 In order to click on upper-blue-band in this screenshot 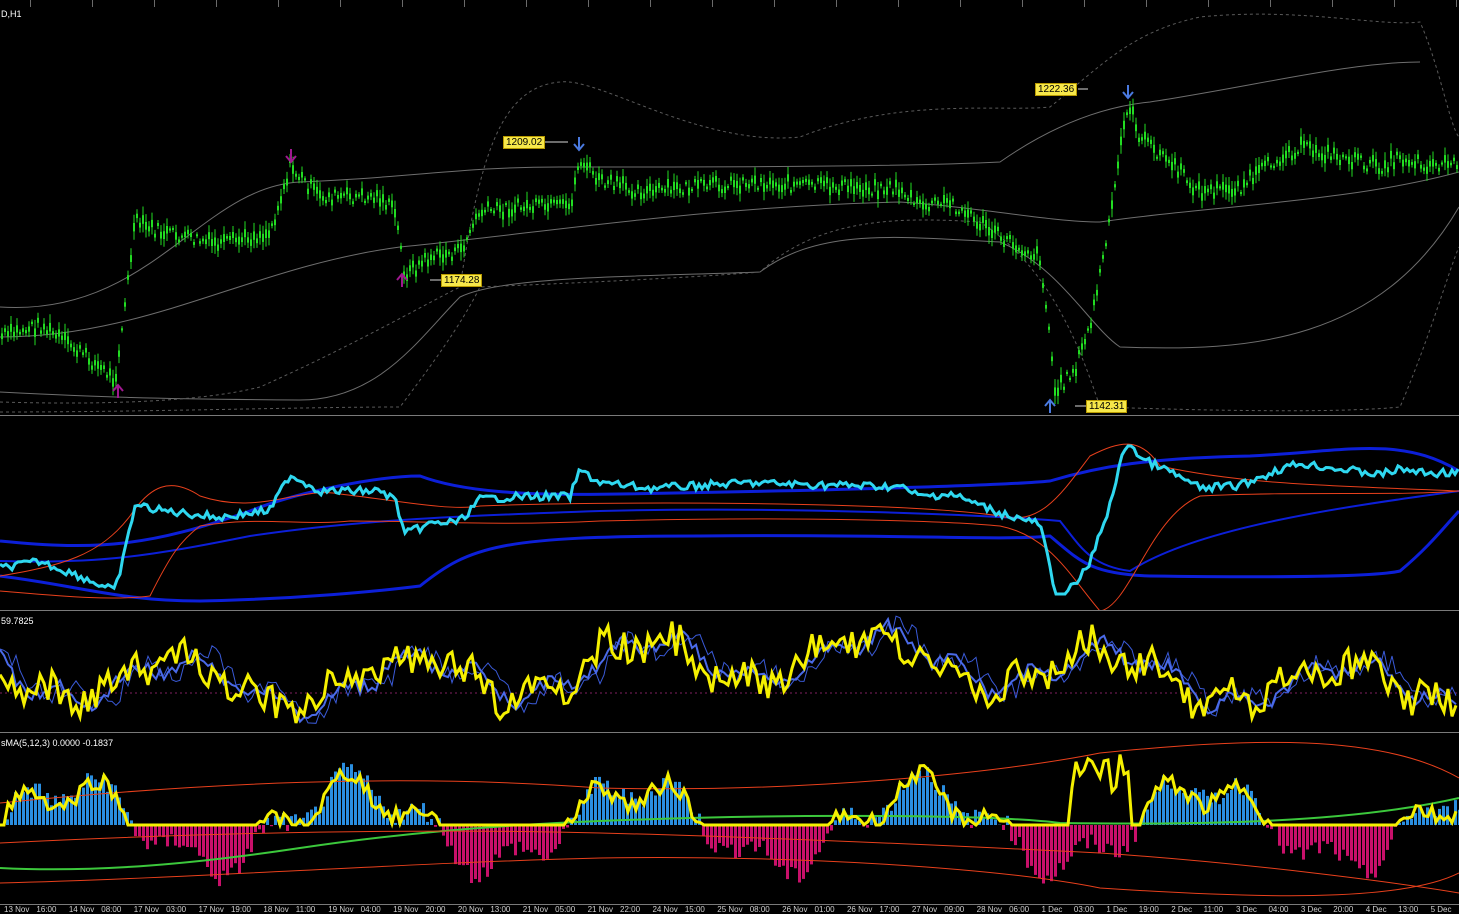, I will do `click(729, 497)`.